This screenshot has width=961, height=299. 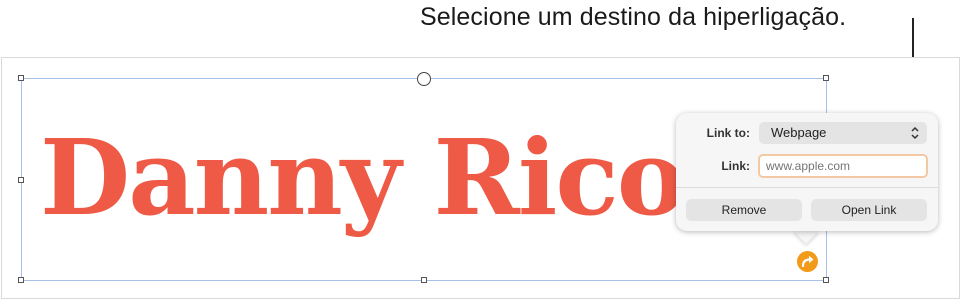 What do you see at coordinates (728, 133) in the screenshot?
I see `link-to-label: Link to:` at bounding box center [728, 133].